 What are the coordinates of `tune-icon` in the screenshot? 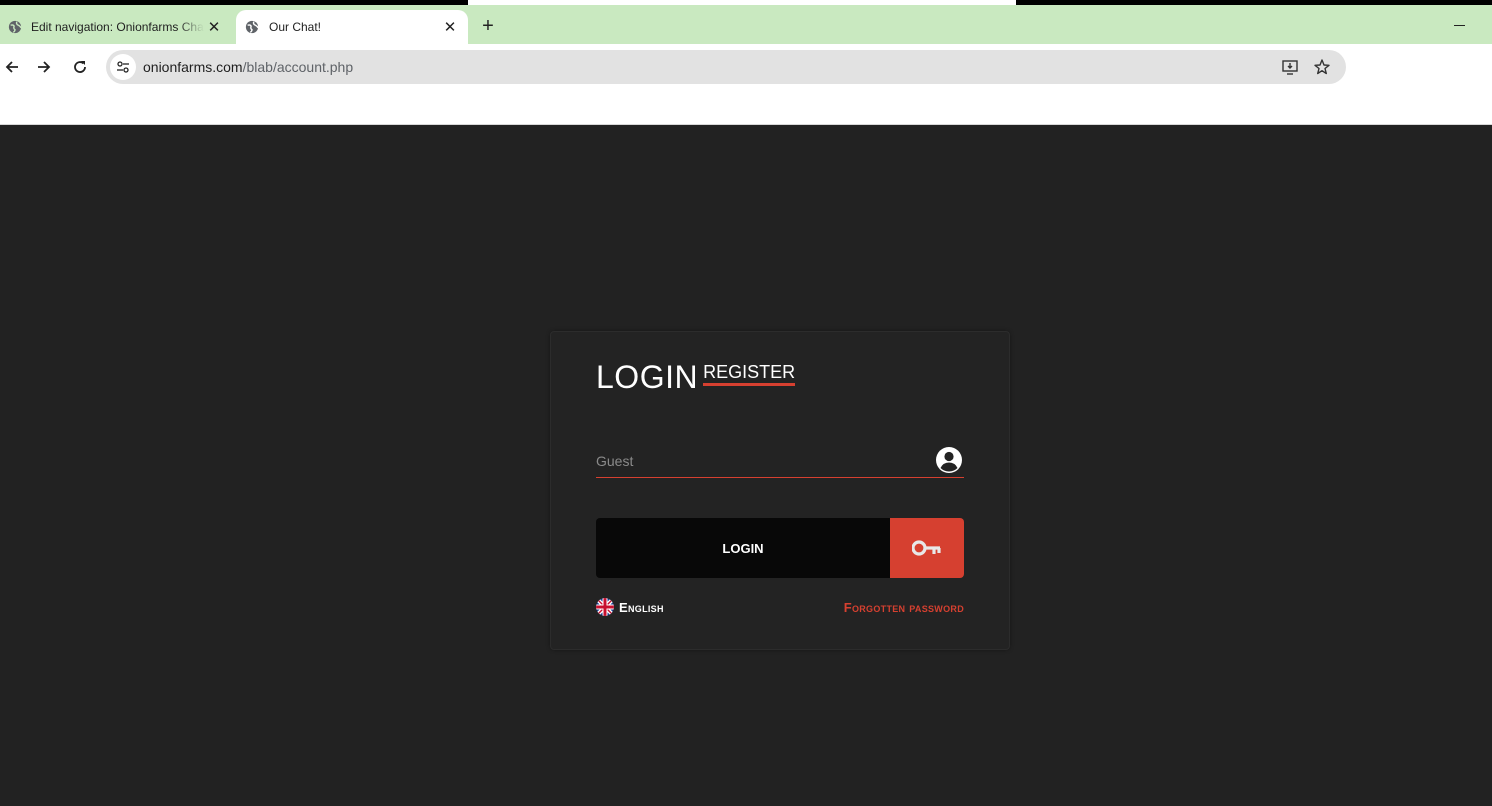 It's located at (123, 67).